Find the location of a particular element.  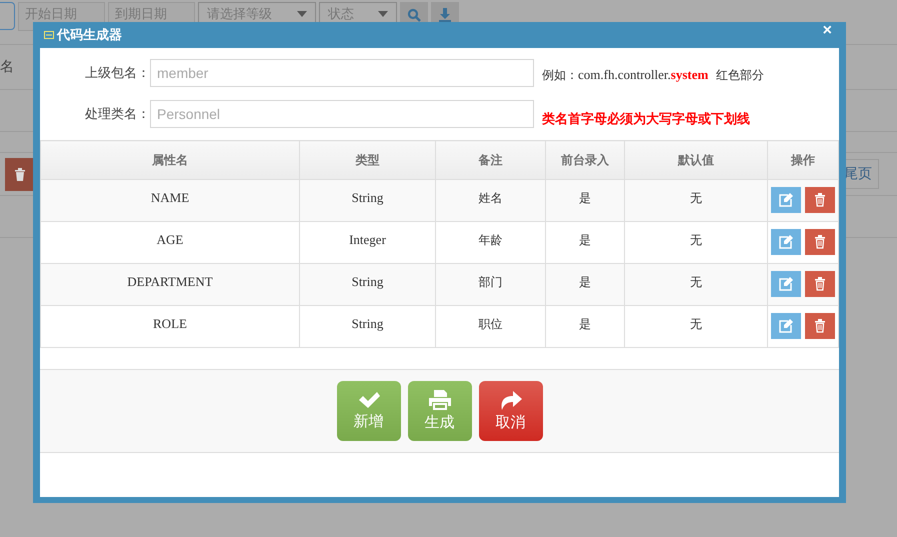

input-field: Personnel is located at coordinates (342, 114).